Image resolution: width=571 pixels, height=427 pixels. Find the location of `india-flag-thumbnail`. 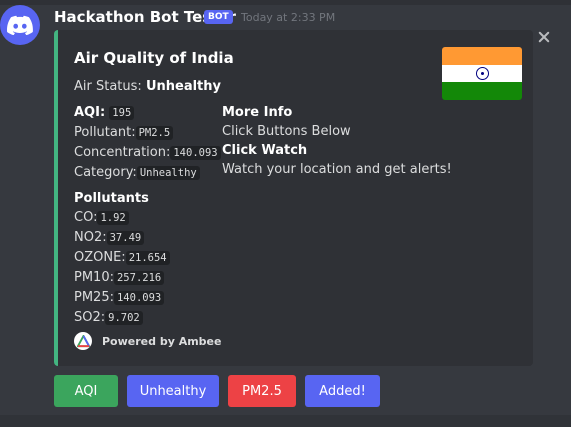

india-flag-thumbnail is located at coordinates (482, 73).